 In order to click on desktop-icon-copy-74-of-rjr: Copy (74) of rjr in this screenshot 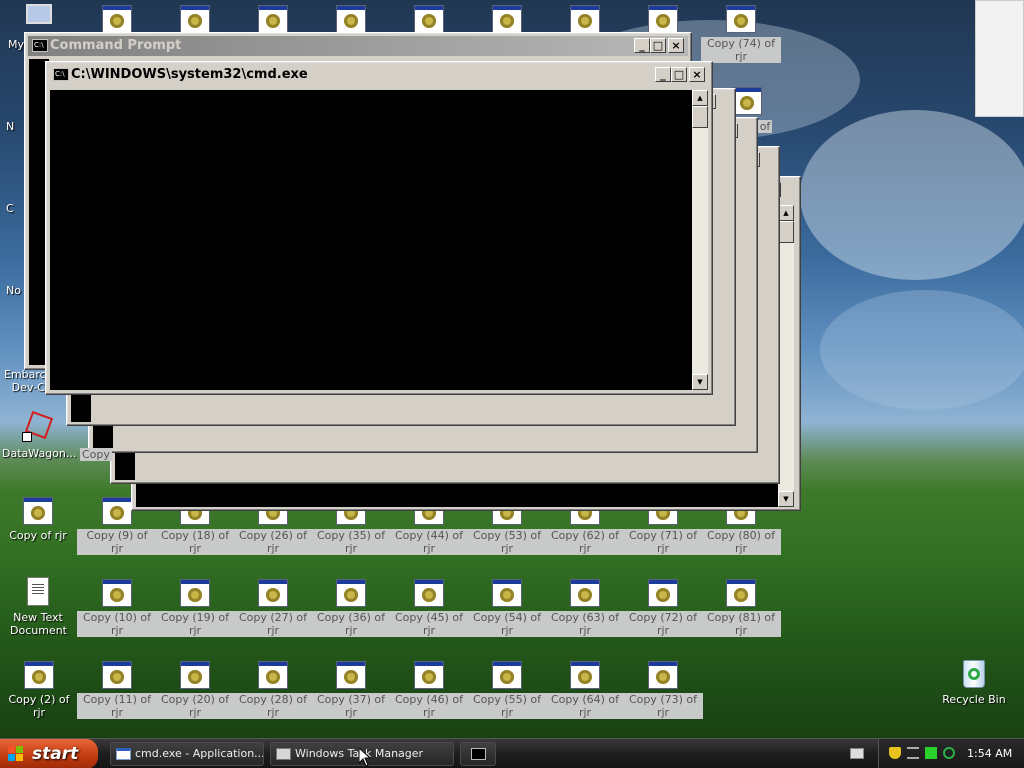, I will do `click(741, 32)`.